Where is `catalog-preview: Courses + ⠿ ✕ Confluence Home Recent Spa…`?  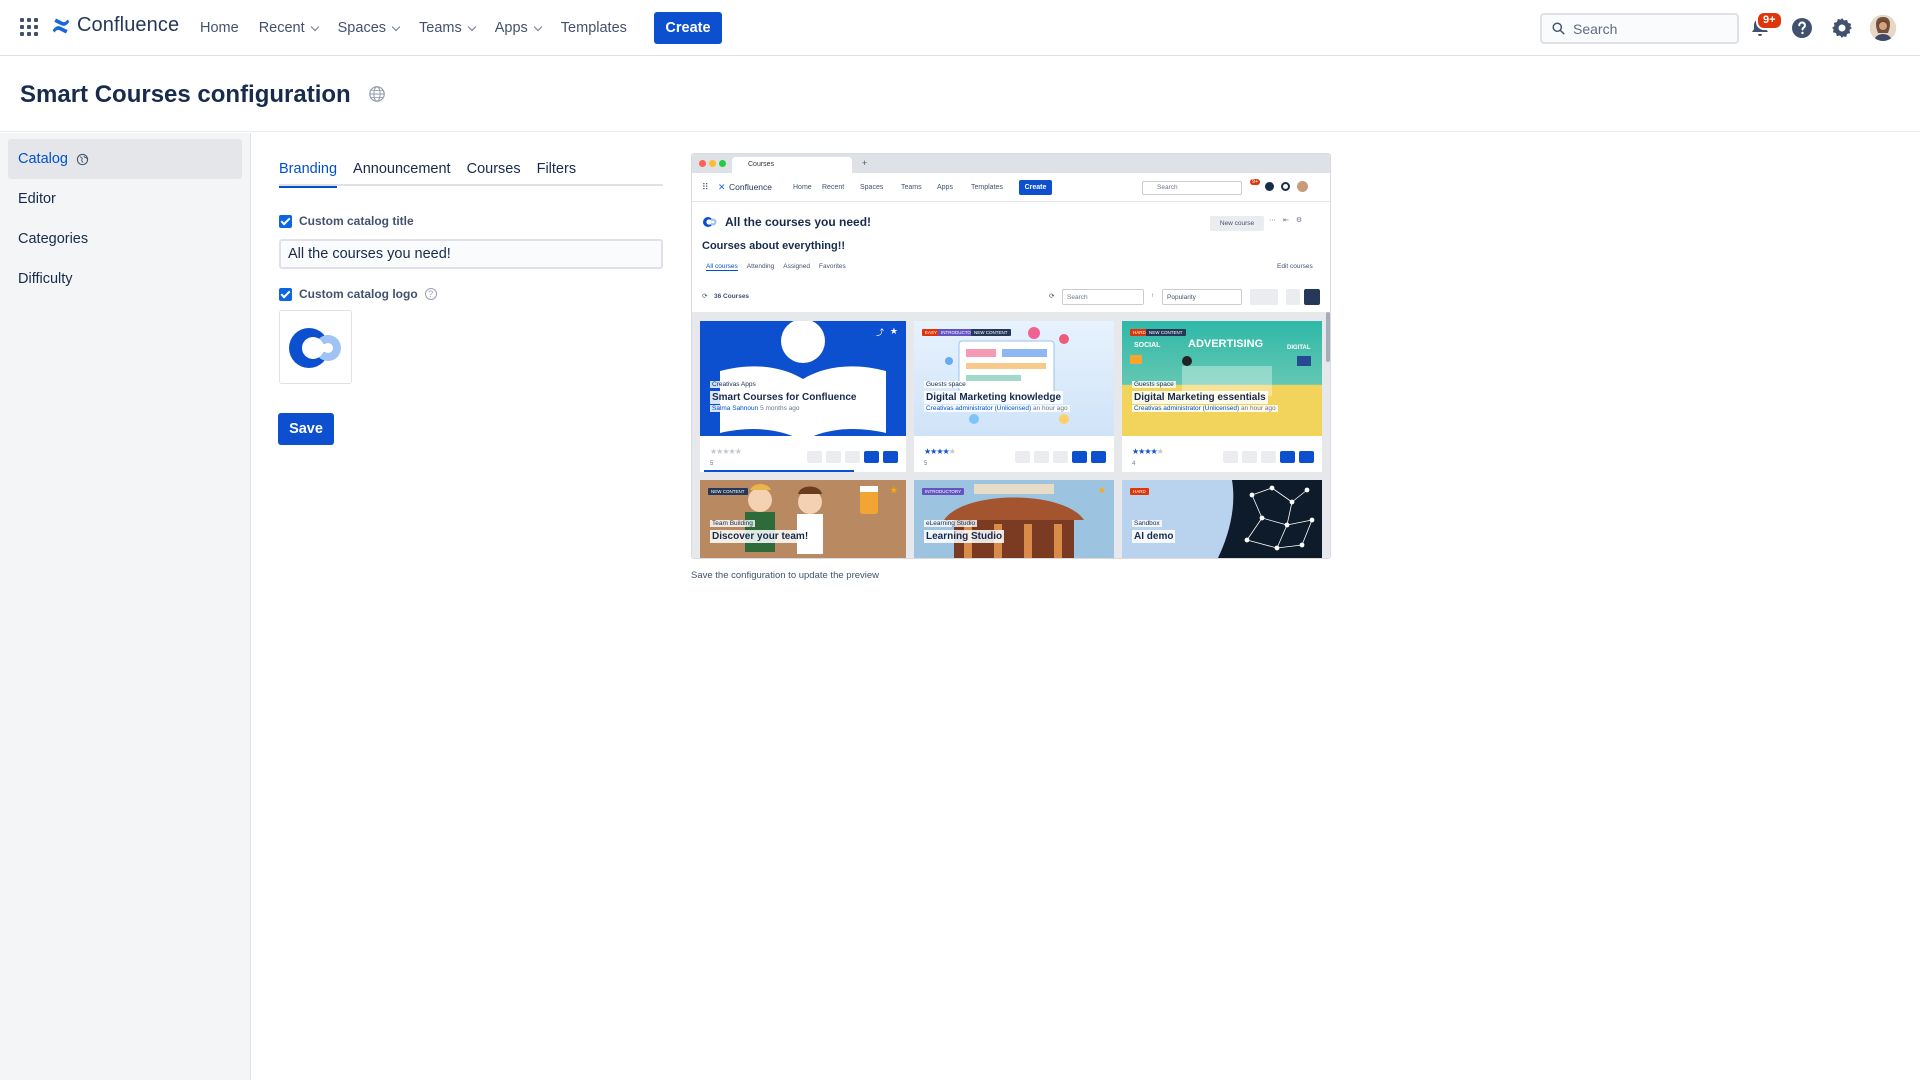 catalog-preview: Courses + ⠿ ✕ Confluence Home Recent Spa… is located at coordinates (1011, 356).